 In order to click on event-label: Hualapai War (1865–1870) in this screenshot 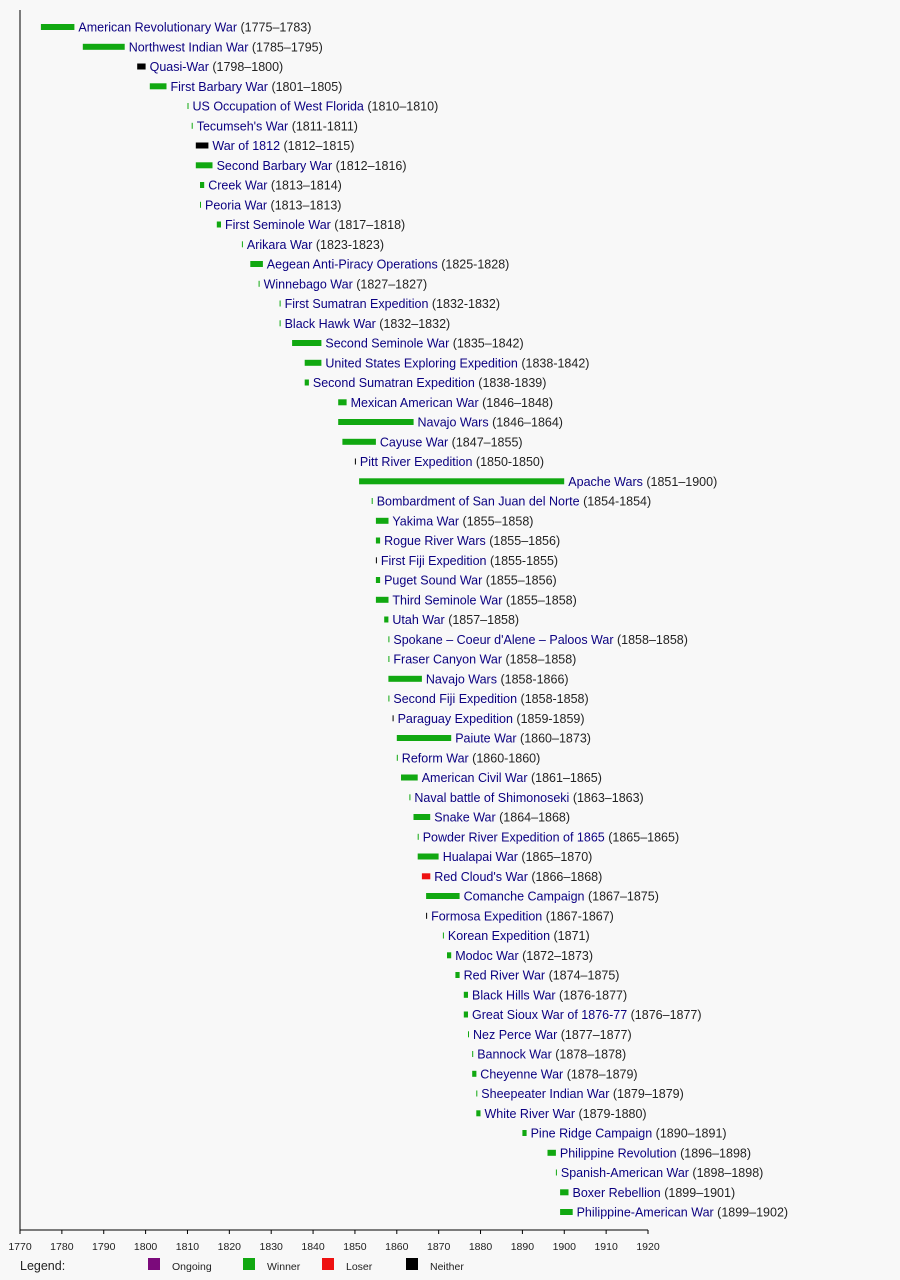, I will do `click(518, 857)`.